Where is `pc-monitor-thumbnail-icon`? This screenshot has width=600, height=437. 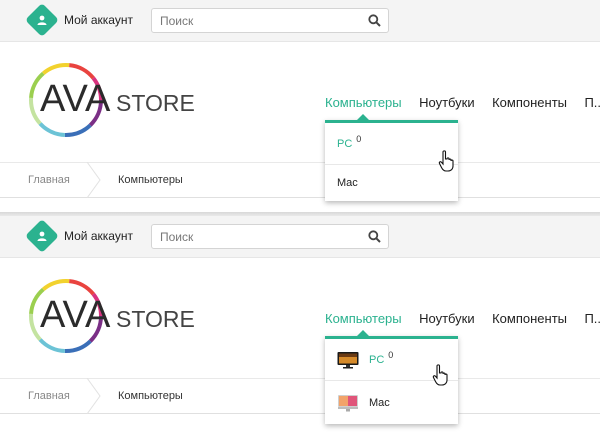 pc-monitor-thumbnail-icon is located at coordinates (348, 359).